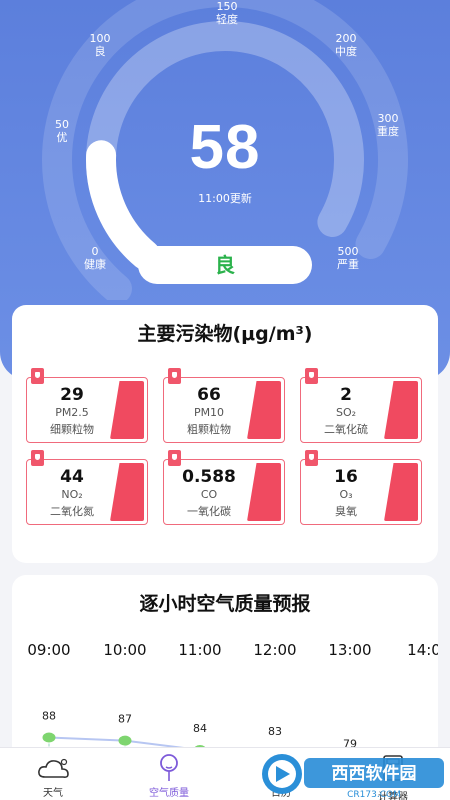  What do you see at coordinates (224, 487) in the screenshot?
I see `pollutant-tile: 0.588 CO 一氧化碳` at bounding box center [224, 487].